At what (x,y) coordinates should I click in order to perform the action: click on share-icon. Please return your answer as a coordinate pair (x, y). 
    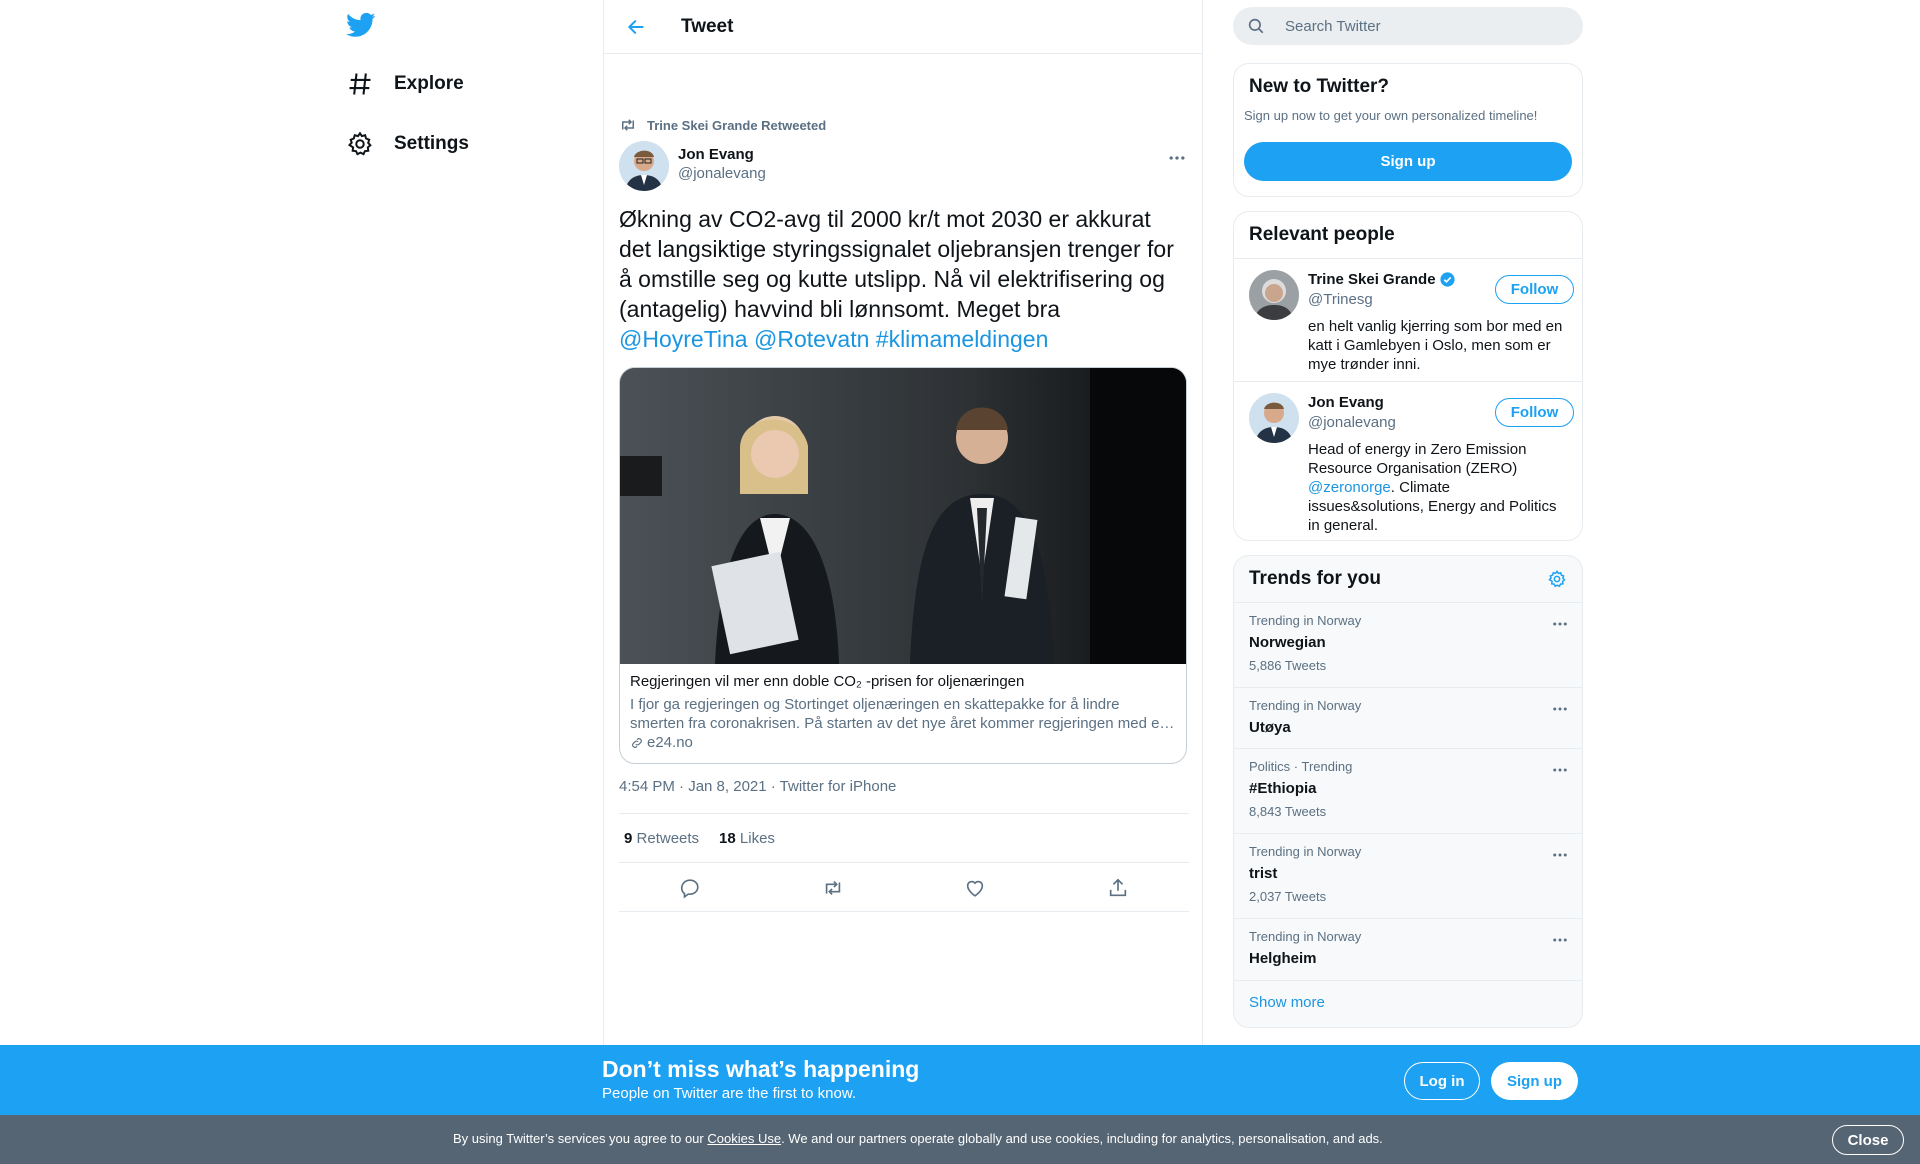
    Looking at the image, I should click on (1117, 887).